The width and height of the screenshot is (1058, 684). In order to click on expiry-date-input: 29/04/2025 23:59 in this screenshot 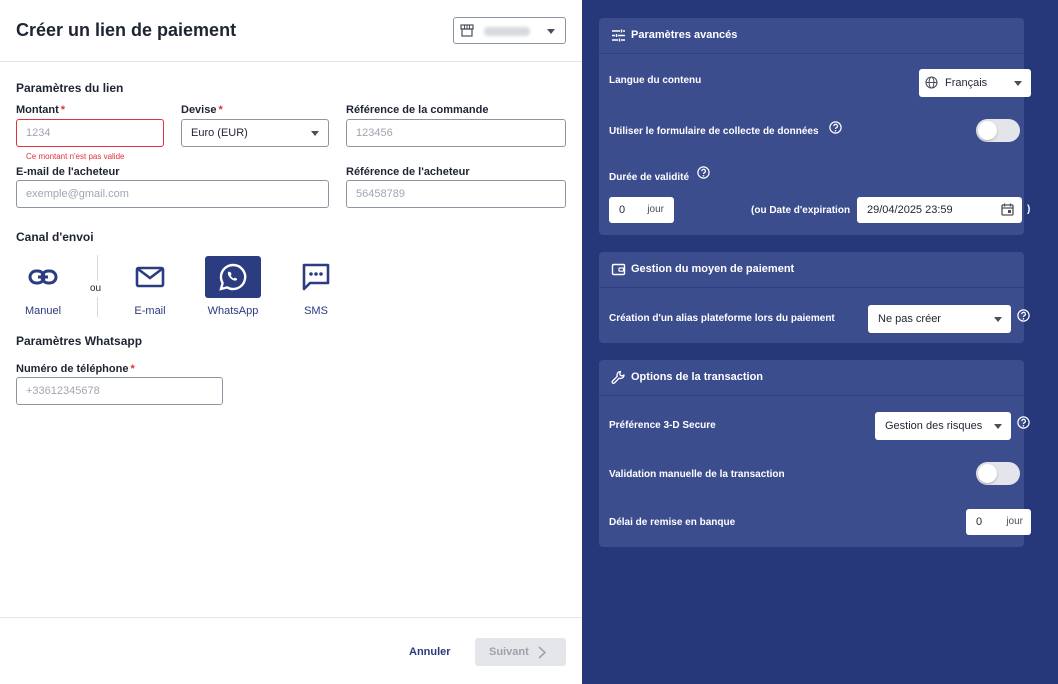, I will do `click(939, 210)`.